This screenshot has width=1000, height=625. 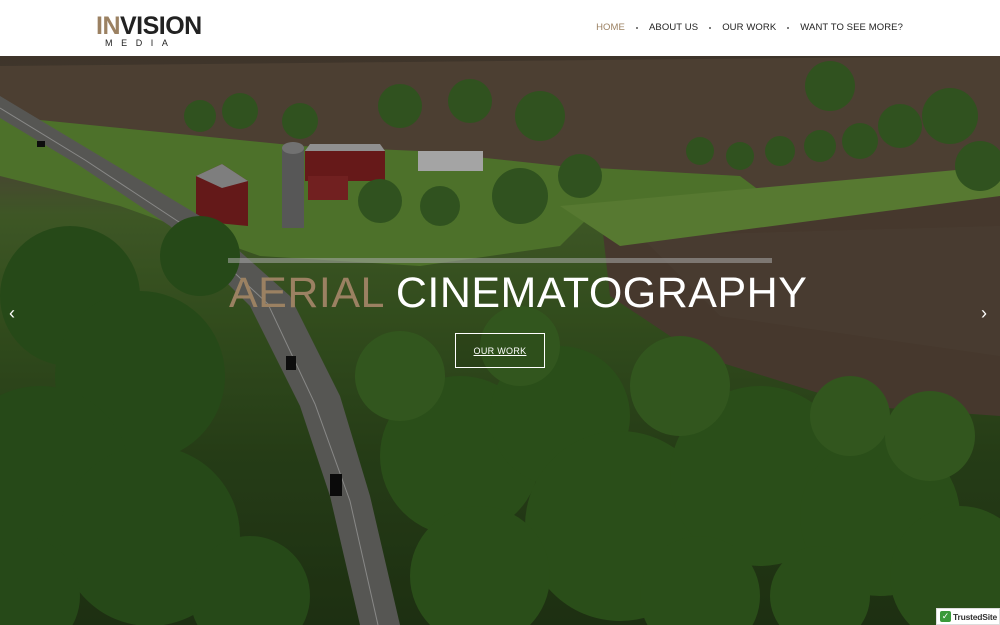 What do you see at coordinates (306, 293) in the screenshot?
I see `headline-word-aerial: AERIAL` at bounding box center [306, 293].